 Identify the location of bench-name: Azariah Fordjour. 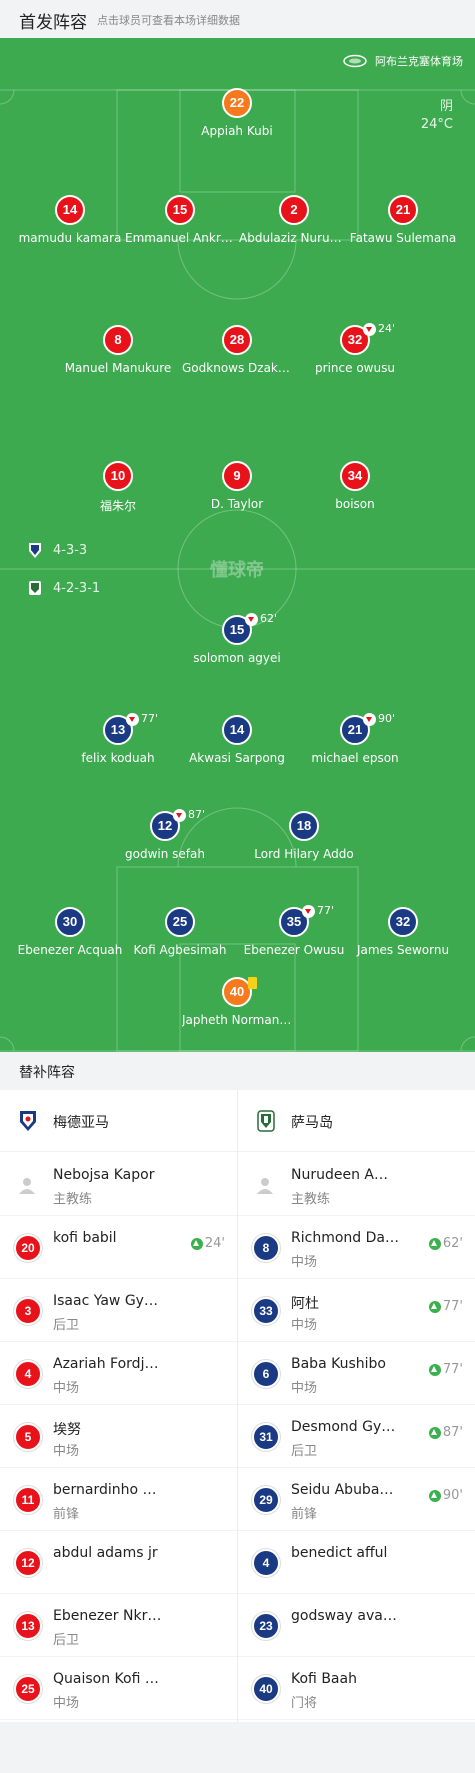
(108, 1364).